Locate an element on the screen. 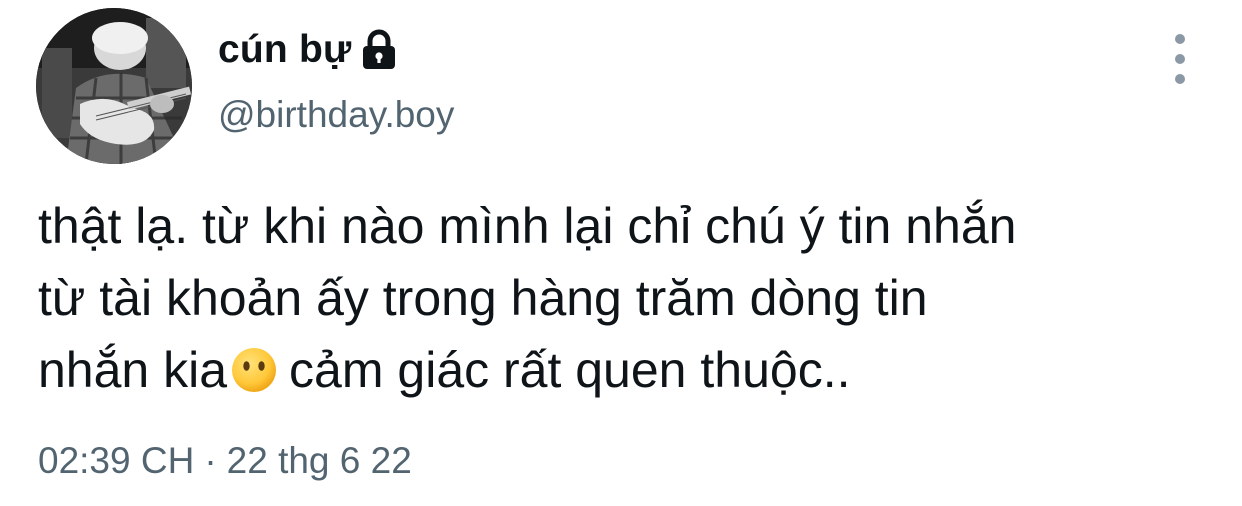  more-options-button is located at coordinates (1180, 59).